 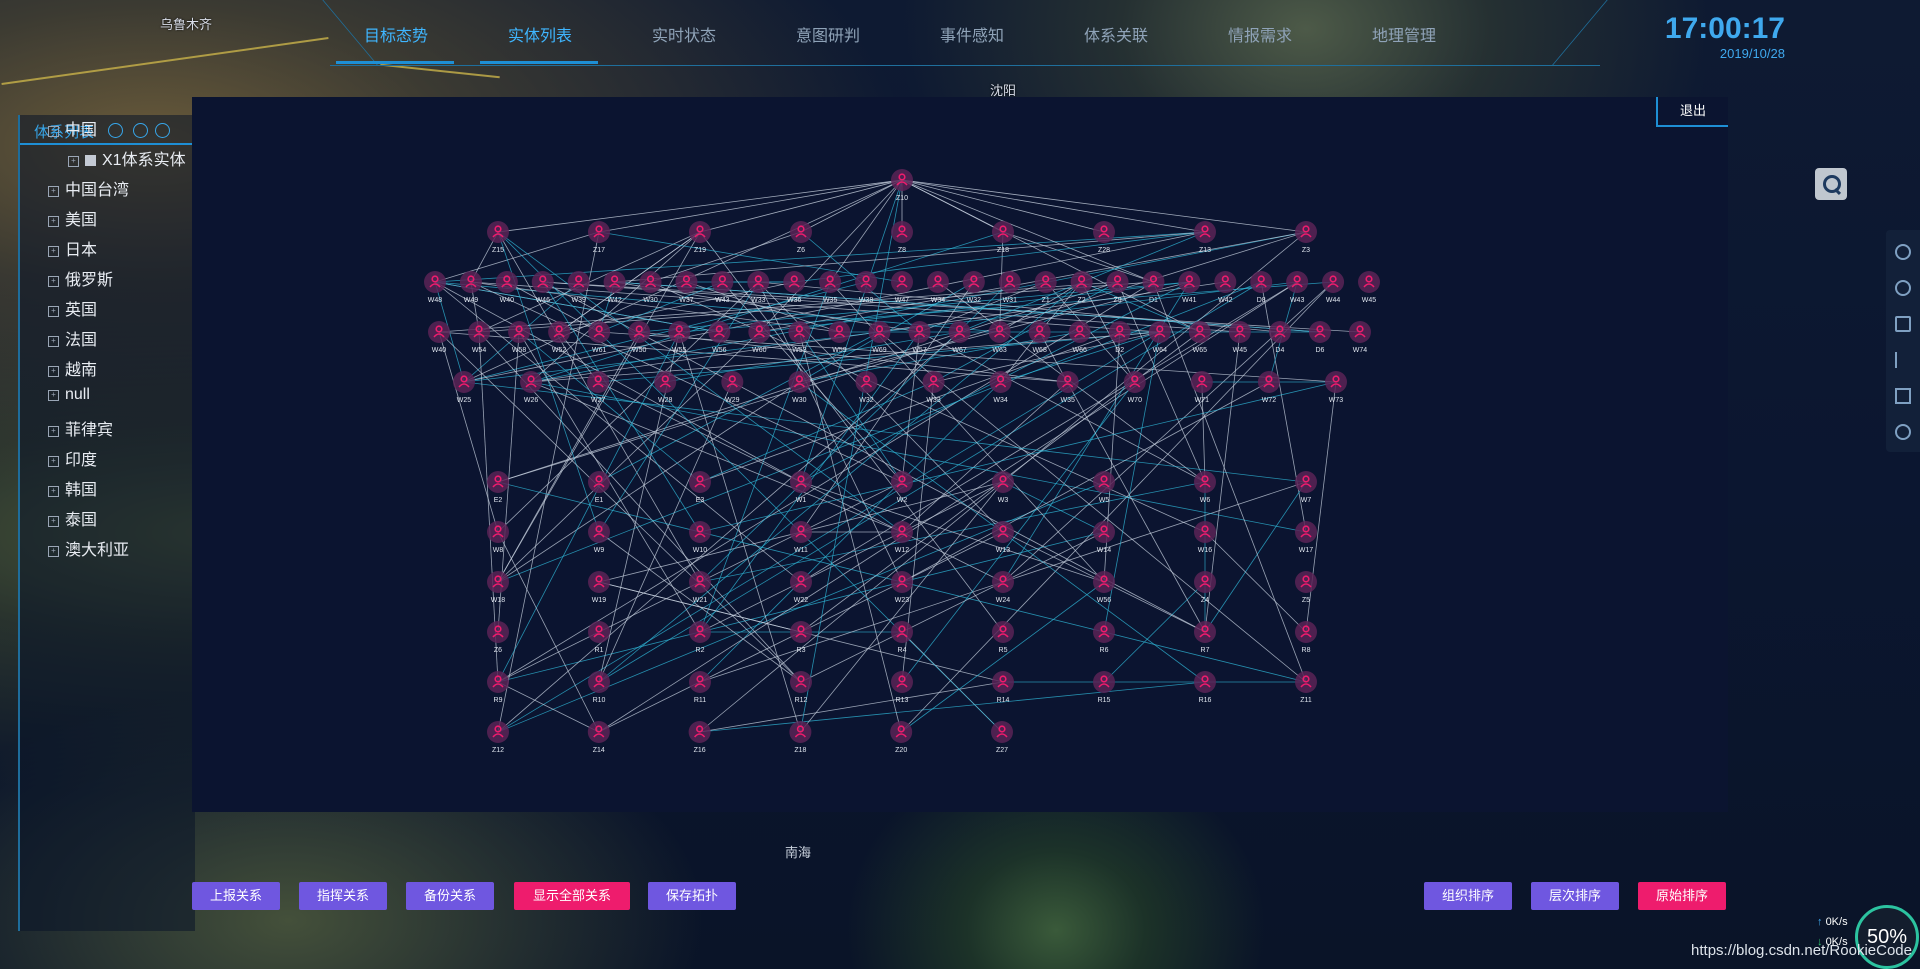 I want to click on graph-node: W48, so click(x=435, y=287).